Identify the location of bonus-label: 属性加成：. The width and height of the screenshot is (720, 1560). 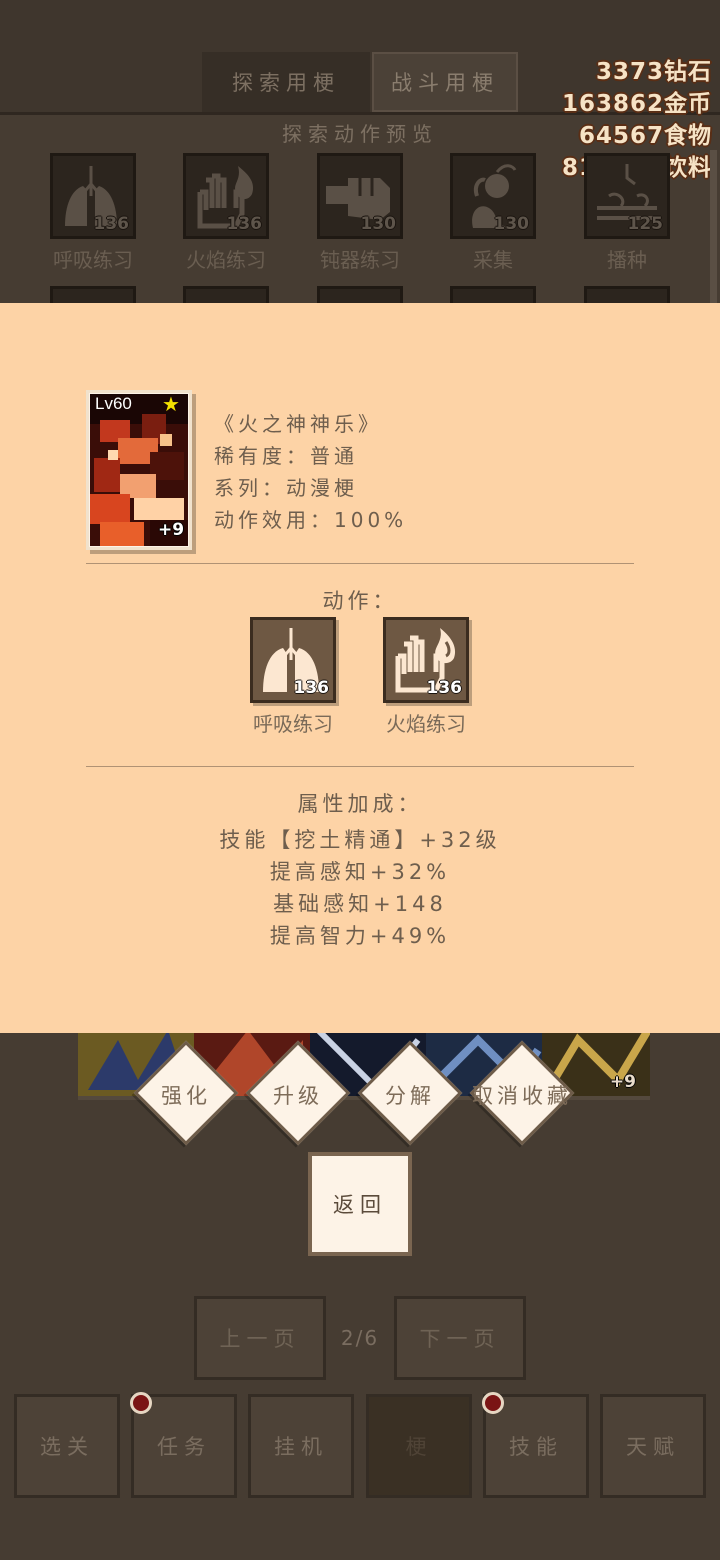
(360, 804).